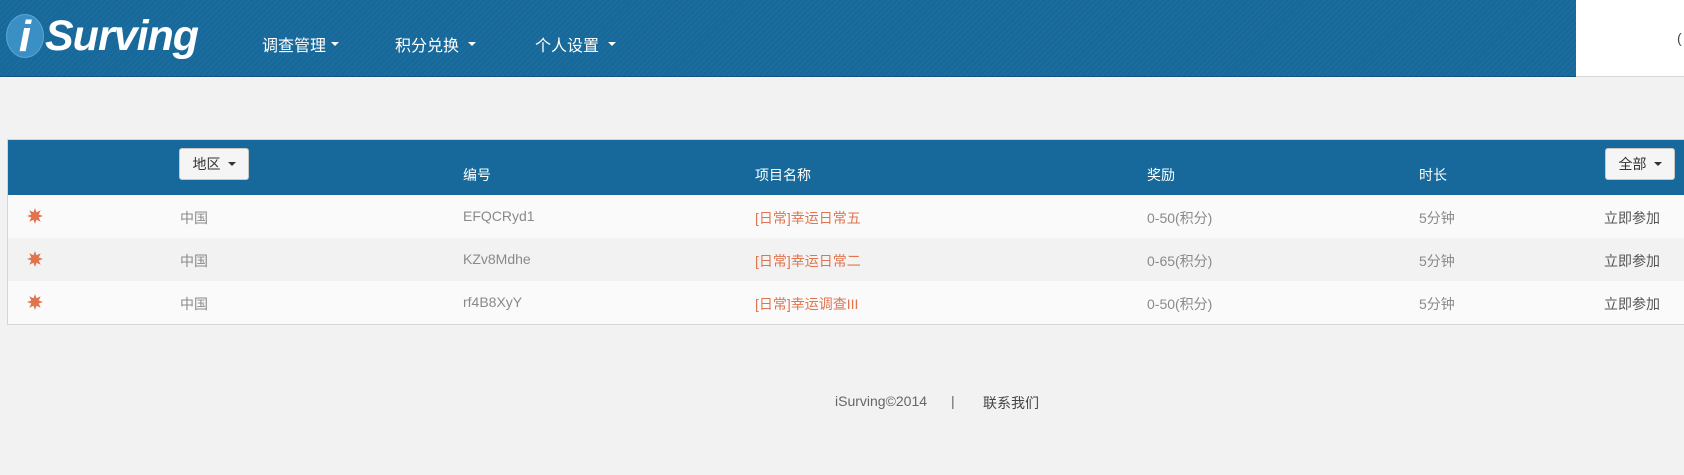  I want to click on row-id: KZv8Mdhe, so click(497, 259).